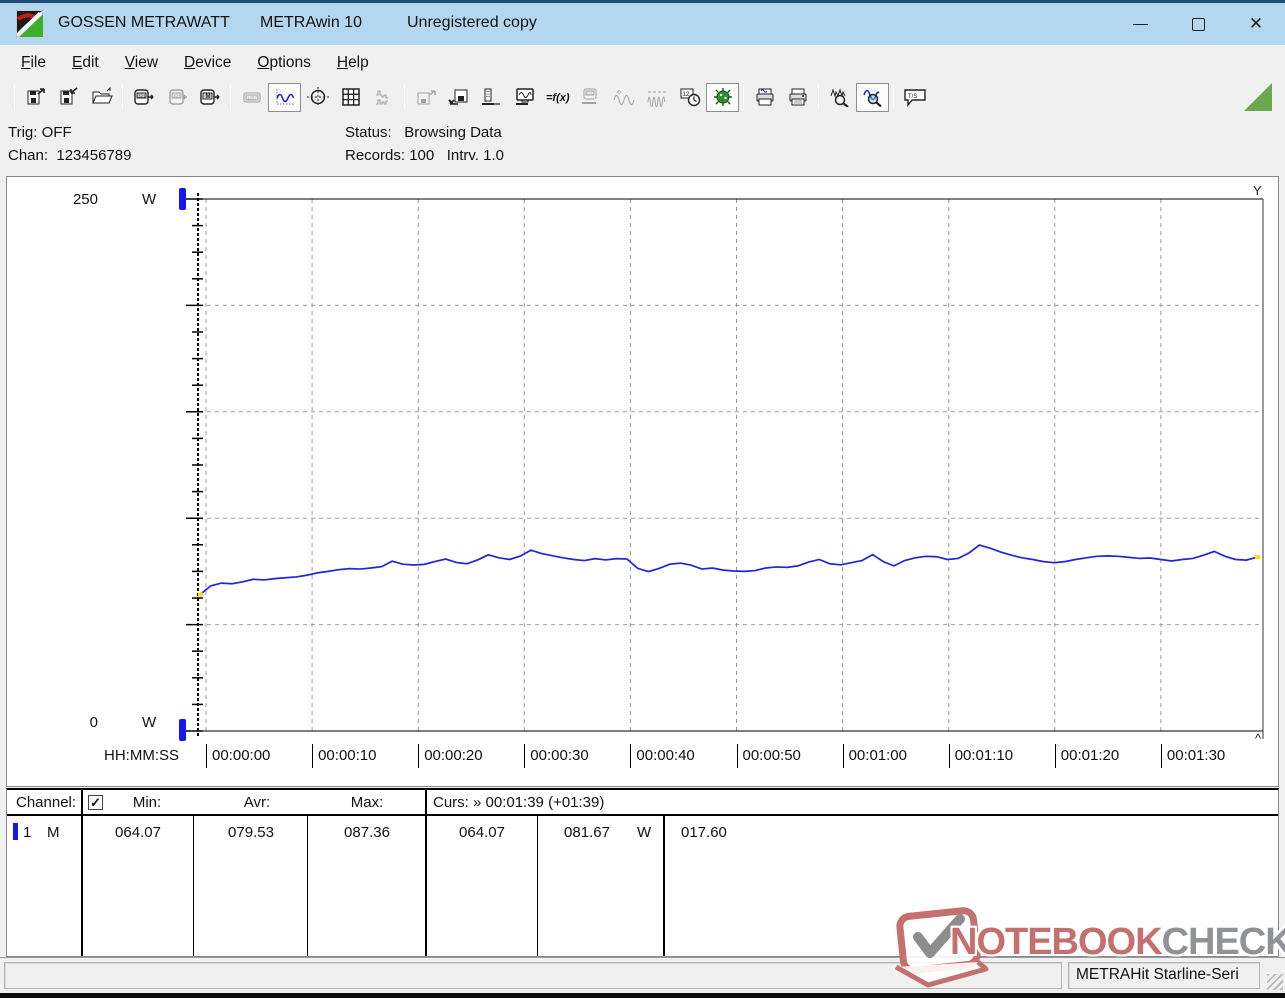 The image size is (1285, 998). I want to click on menu-options: Options, so click(283, 63).